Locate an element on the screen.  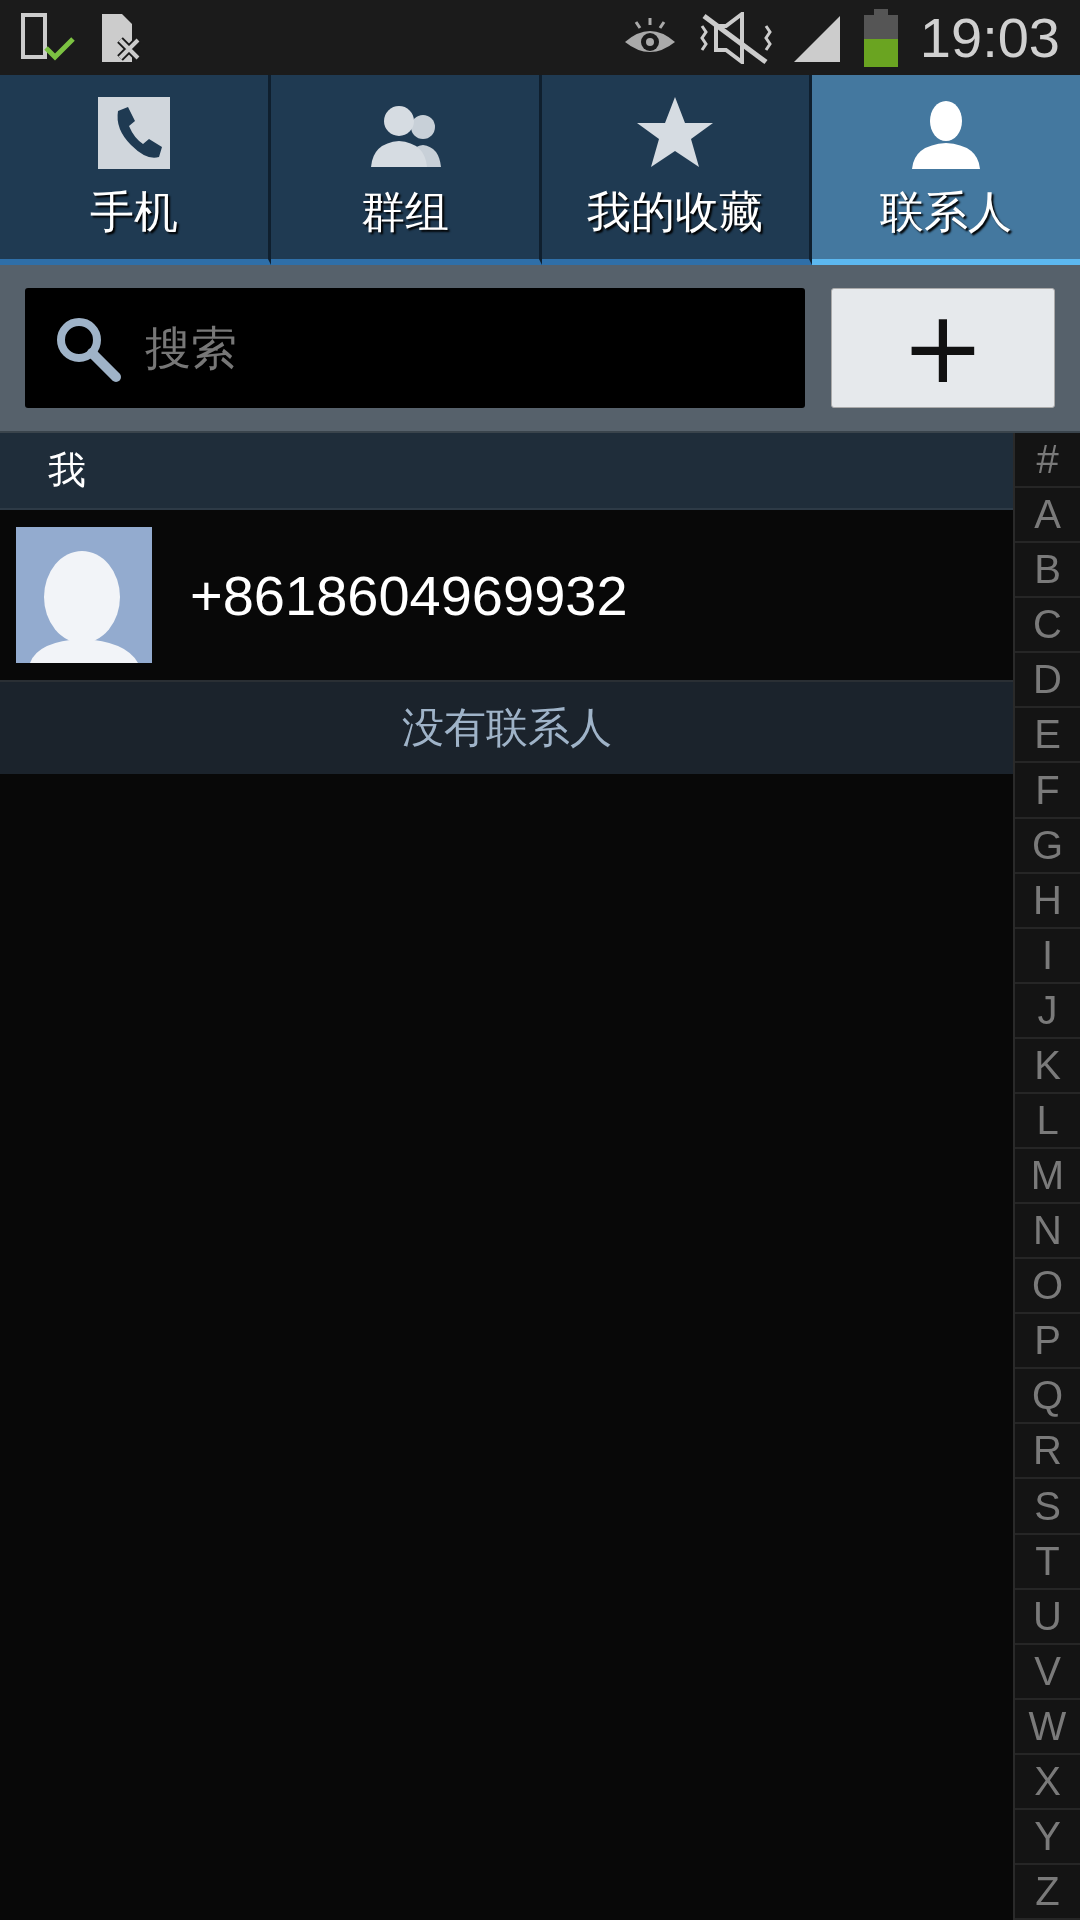
index-letter: B is located at coordinates (1047, 571).